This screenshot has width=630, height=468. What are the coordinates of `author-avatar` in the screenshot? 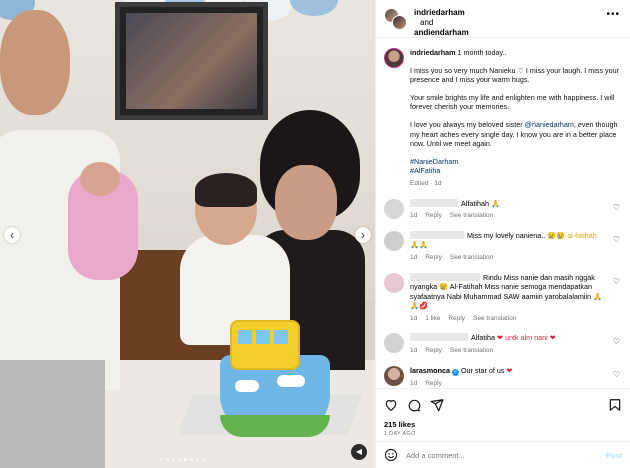 It's located at (394, 58).